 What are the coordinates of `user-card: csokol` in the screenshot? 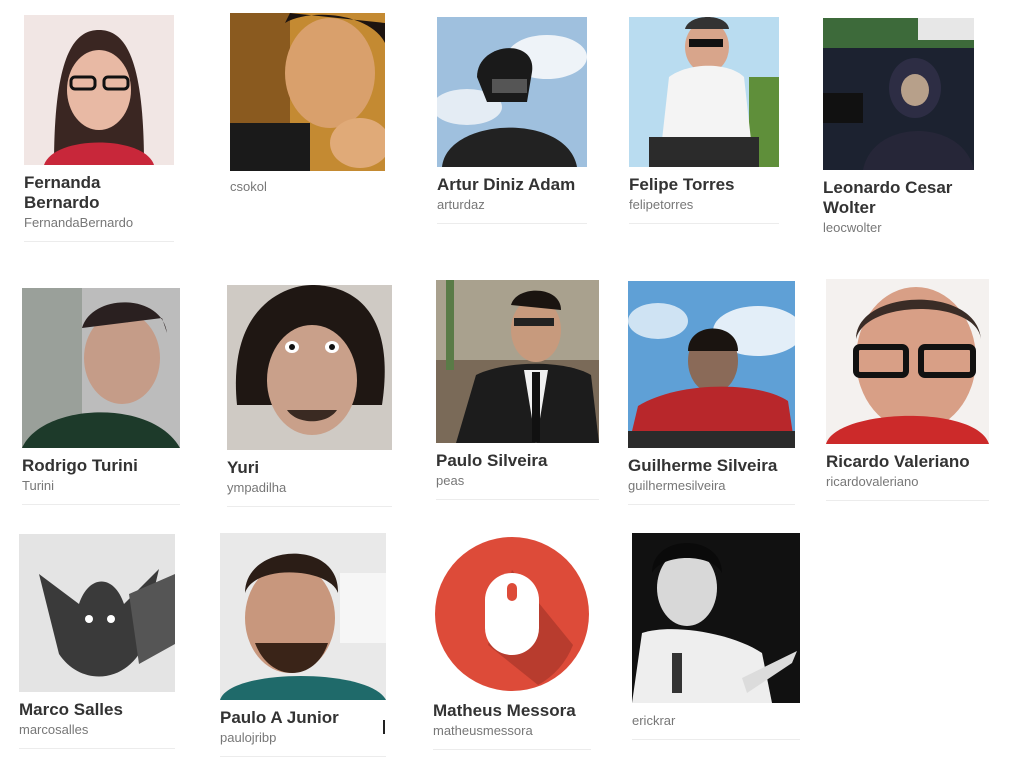 It's located at (307, 104).